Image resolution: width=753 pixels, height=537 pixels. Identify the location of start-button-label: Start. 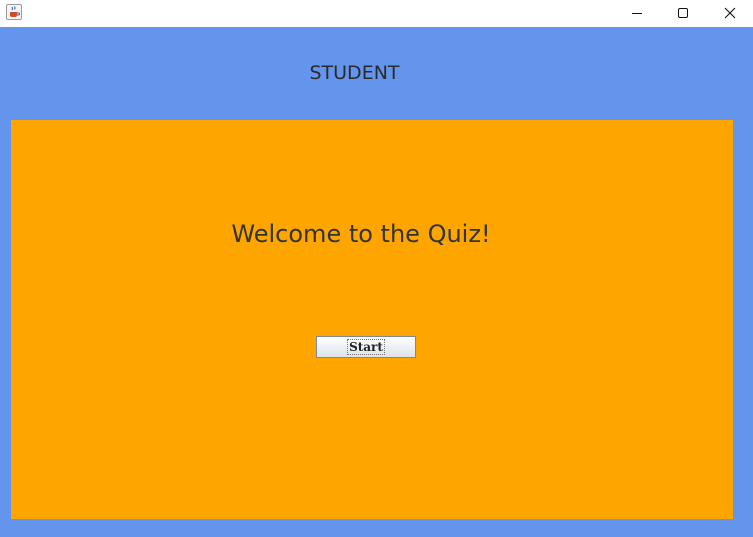
(366, 347).